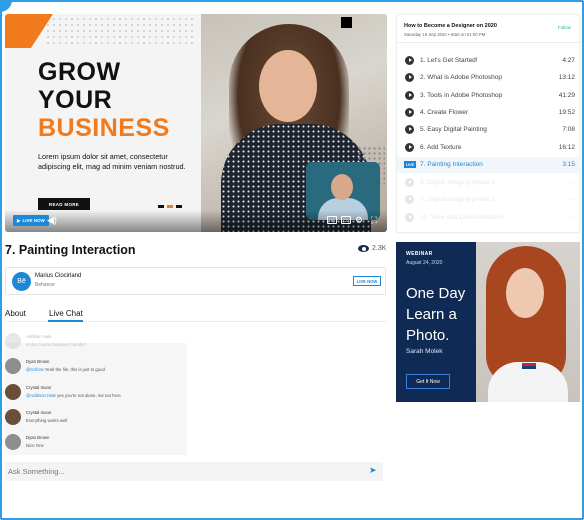 The image size is (584, 520). Describe the element at coordinates (564, 27) in the screenshot. I see `follow-button: Follow` at that location.